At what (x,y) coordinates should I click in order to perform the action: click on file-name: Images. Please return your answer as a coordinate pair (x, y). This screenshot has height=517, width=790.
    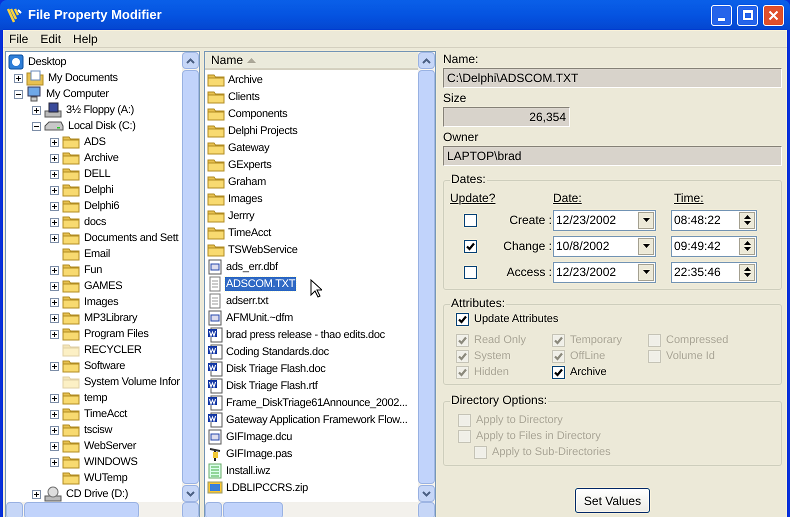
    Looking at the image, I should click on (245, 199).